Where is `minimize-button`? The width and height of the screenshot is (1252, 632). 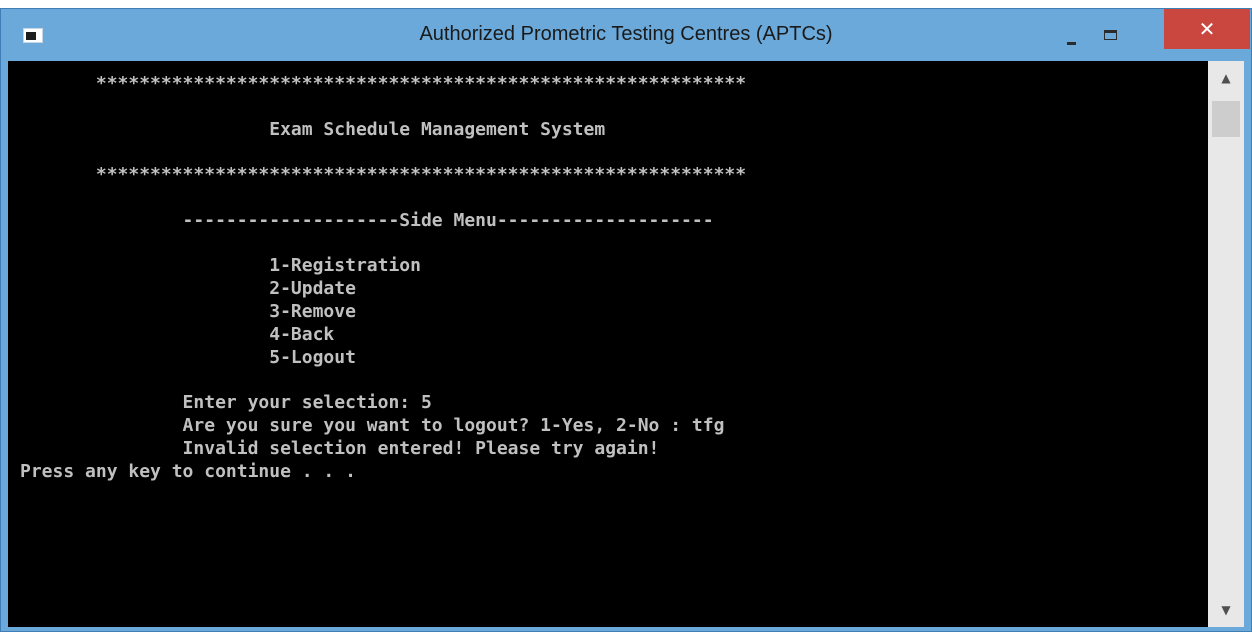 minimize-button is located at coordinates (1071, 33).